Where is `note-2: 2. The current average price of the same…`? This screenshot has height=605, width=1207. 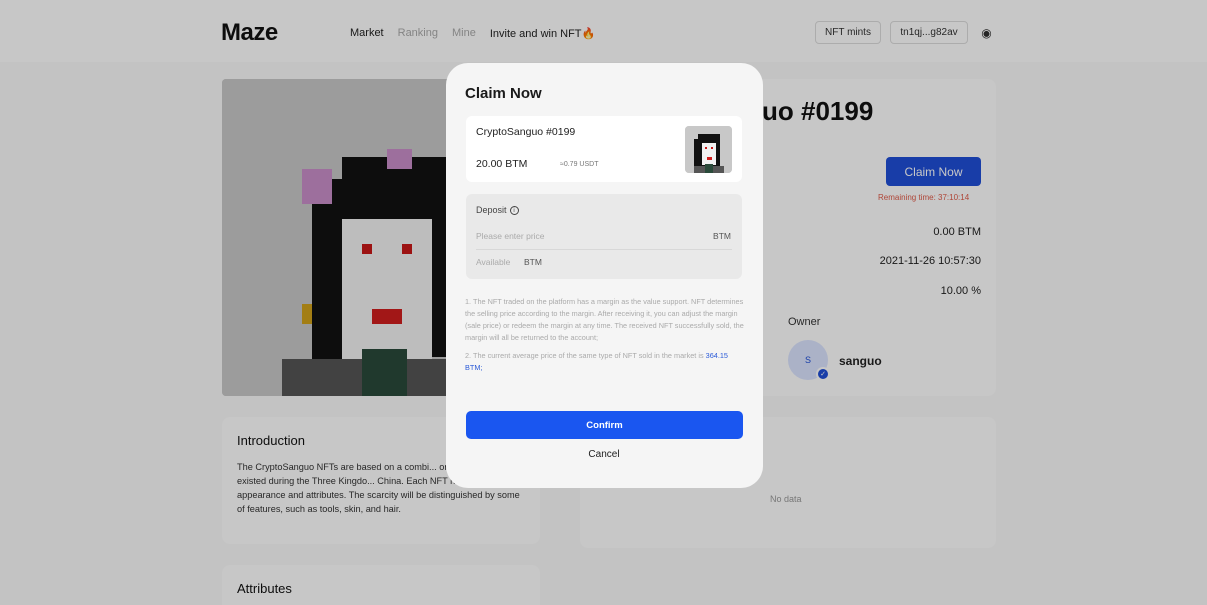
note-2: 2. The current average price of the same… is located at coordinates (605, 362).